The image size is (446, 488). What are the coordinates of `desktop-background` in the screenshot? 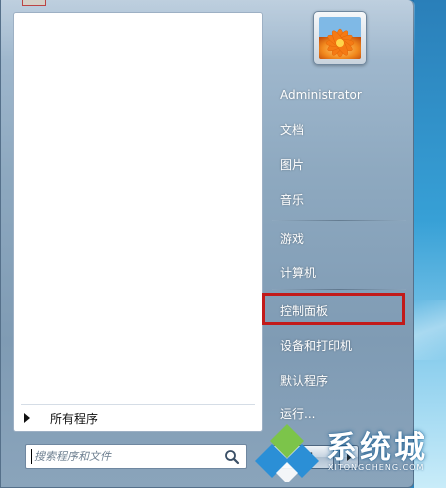 It's located at (430, 244).